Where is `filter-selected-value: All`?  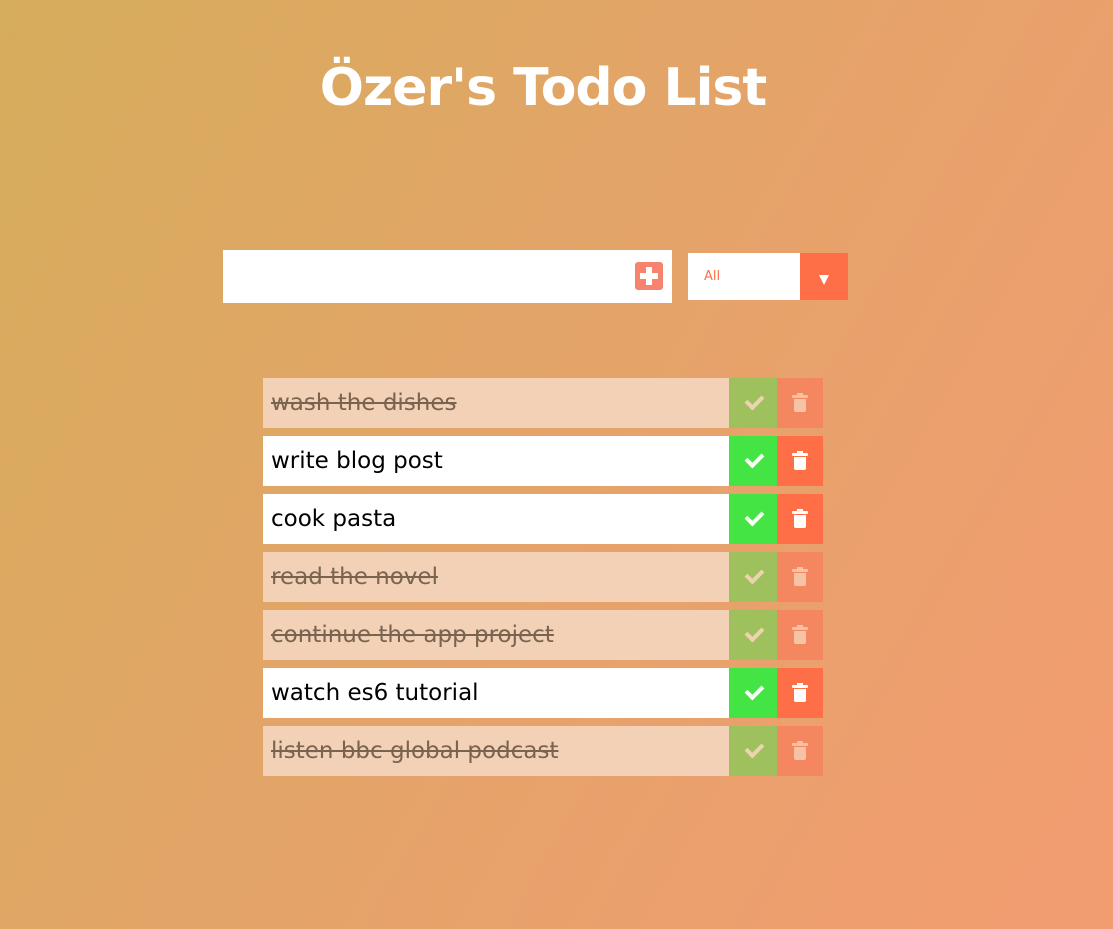
filter-selected-value: All is located at coordinates (712, 276).